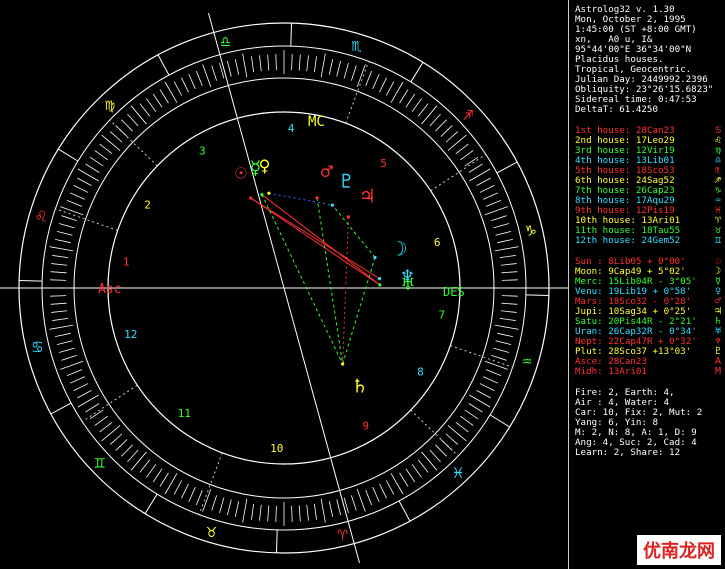 This screenshot has width=725, height=569. What do you see at coordinates (468, 115) in the screenshot?
I see `sagittarius-sign-icon: ♐` at bounding box center [468, 115].